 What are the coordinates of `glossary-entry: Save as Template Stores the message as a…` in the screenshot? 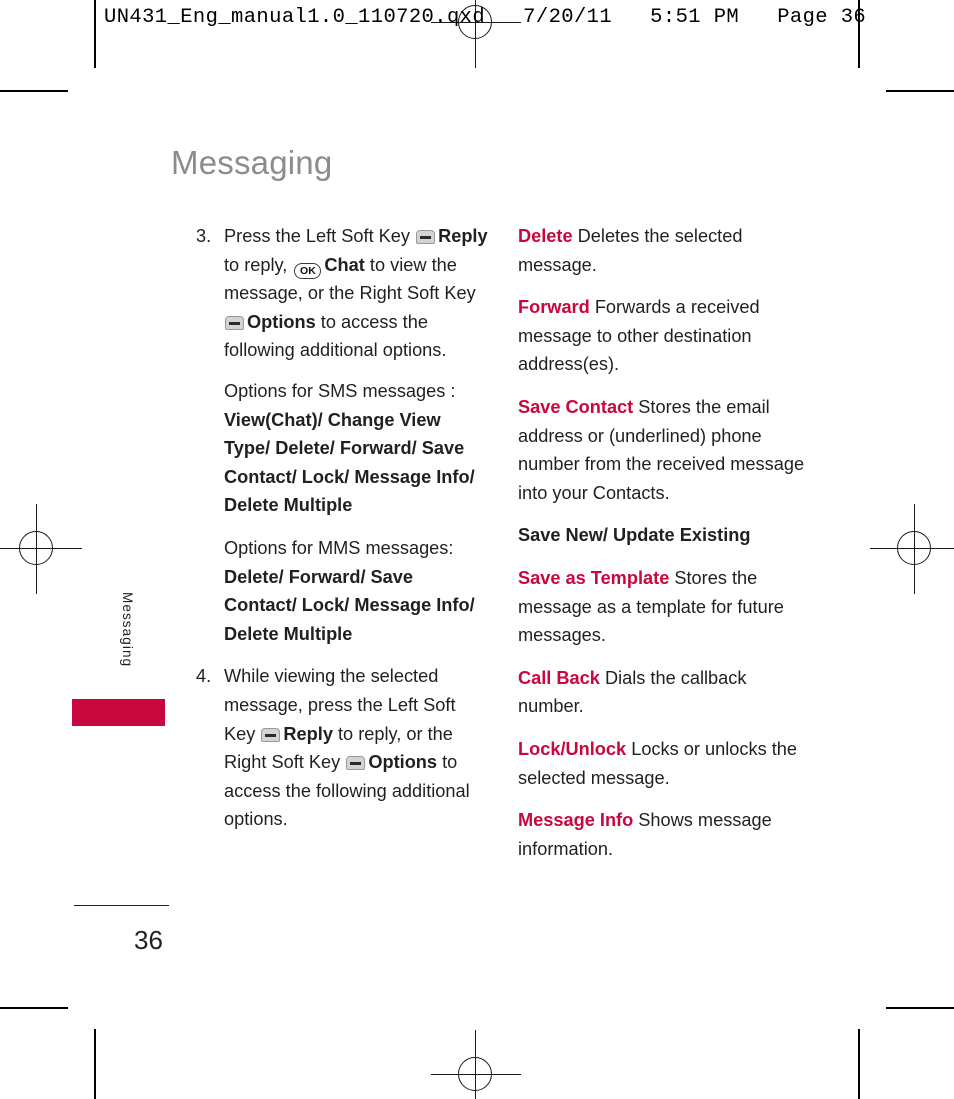 It's located at (663, 607).